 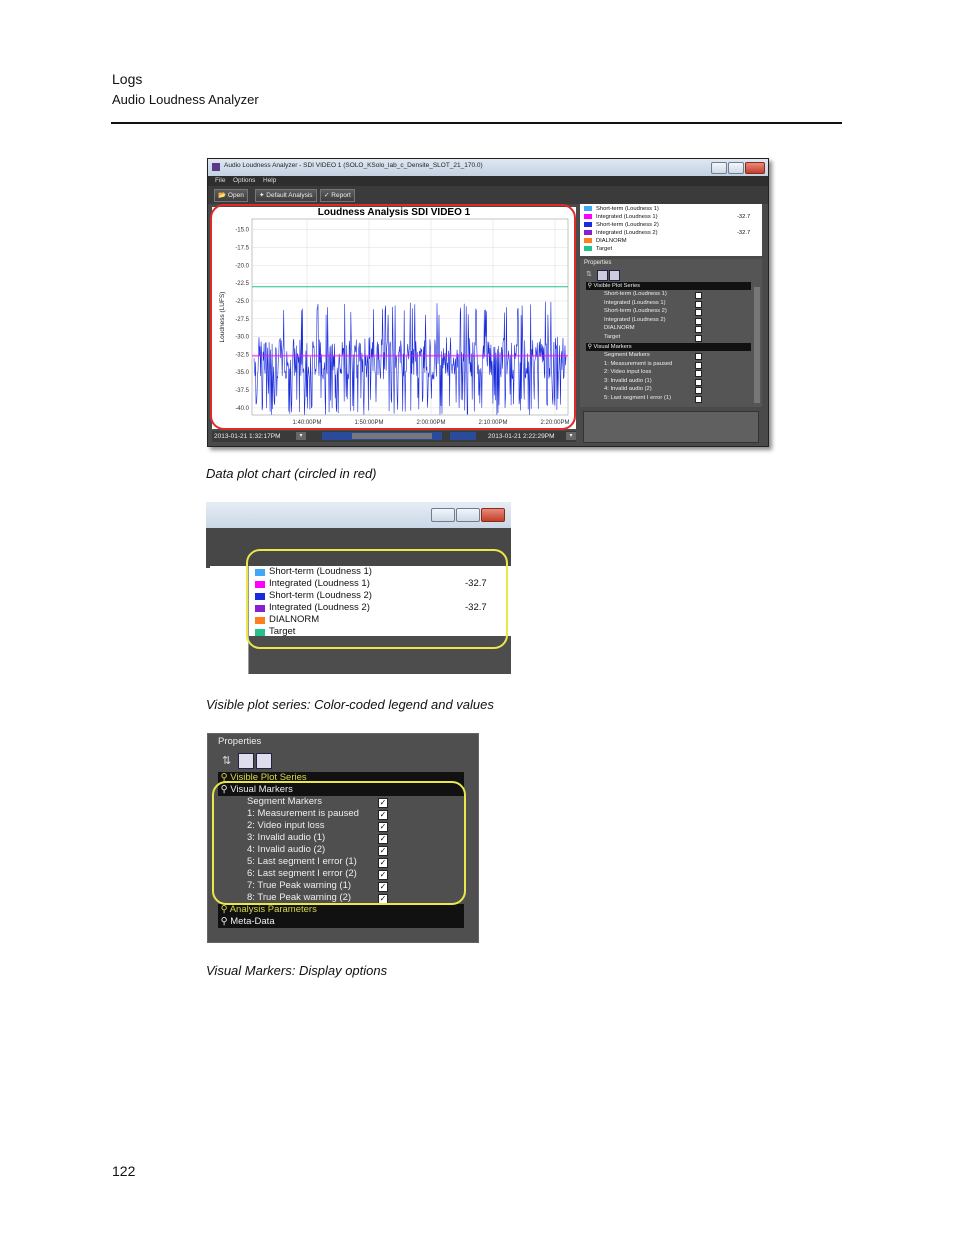 What do you see at coordinates (635, 319) in the screenshot?
I see `plot-series-row: Integrated (Loudness 2)` at bounding box center [635, 319].